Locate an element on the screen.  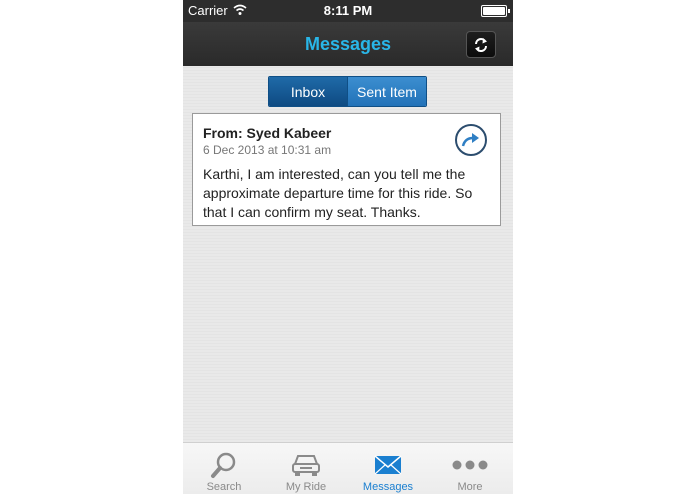
nav-bar: Messages is located at coordinates (348, 44).